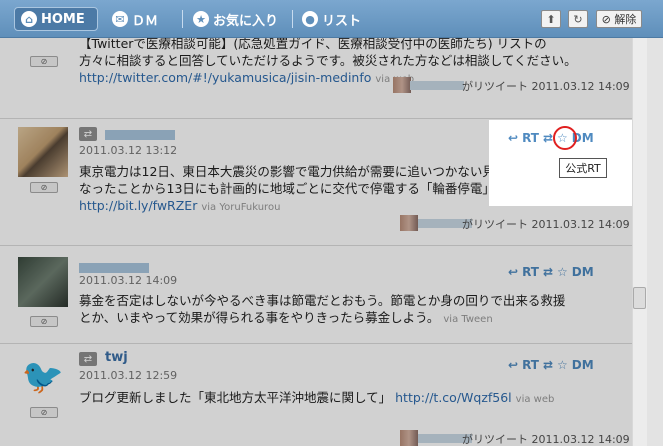 Image resolution: width=663 pixels, height=446 pixels. What do you see at coordinates (310, 19) in the screenshot?
I see `user-icon: ●` at bounding box center [310, 19].